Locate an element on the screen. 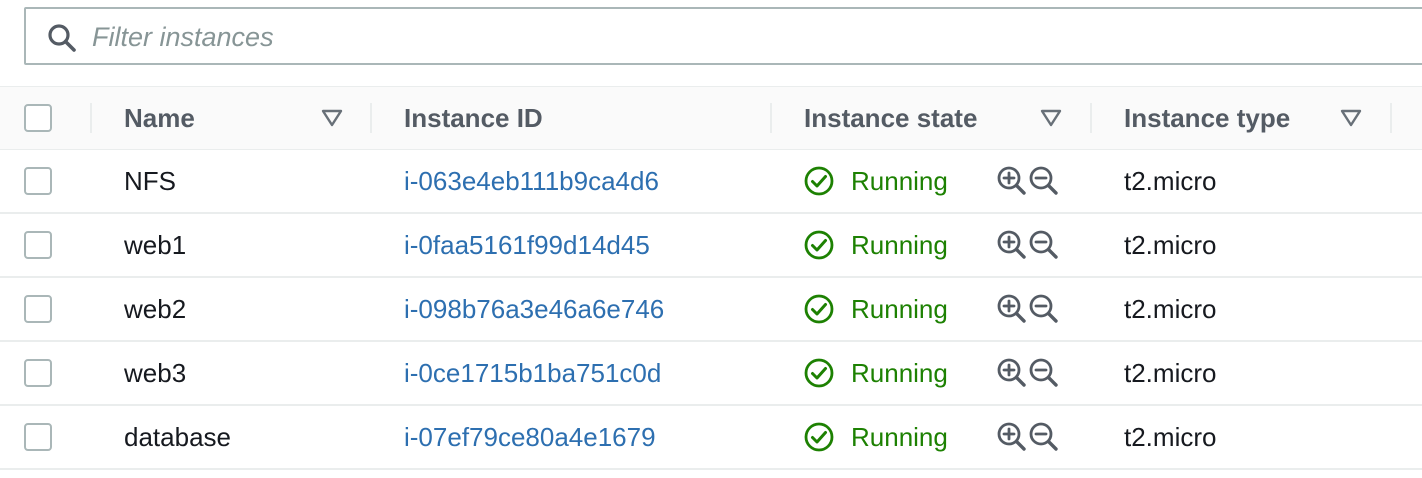 This screenshot has height=478, width=1422. filter-input-box is located at coordinates (723, 36).